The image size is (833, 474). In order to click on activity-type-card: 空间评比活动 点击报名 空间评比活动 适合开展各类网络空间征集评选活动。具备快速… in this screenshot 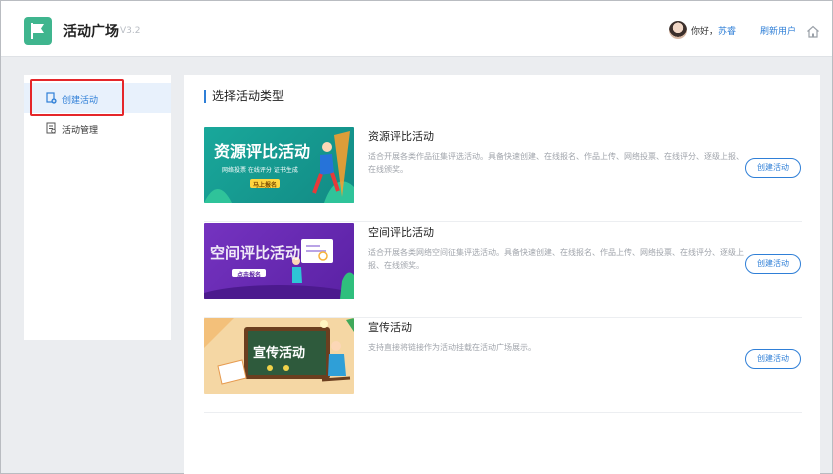, I will do `click(503, 270)`.